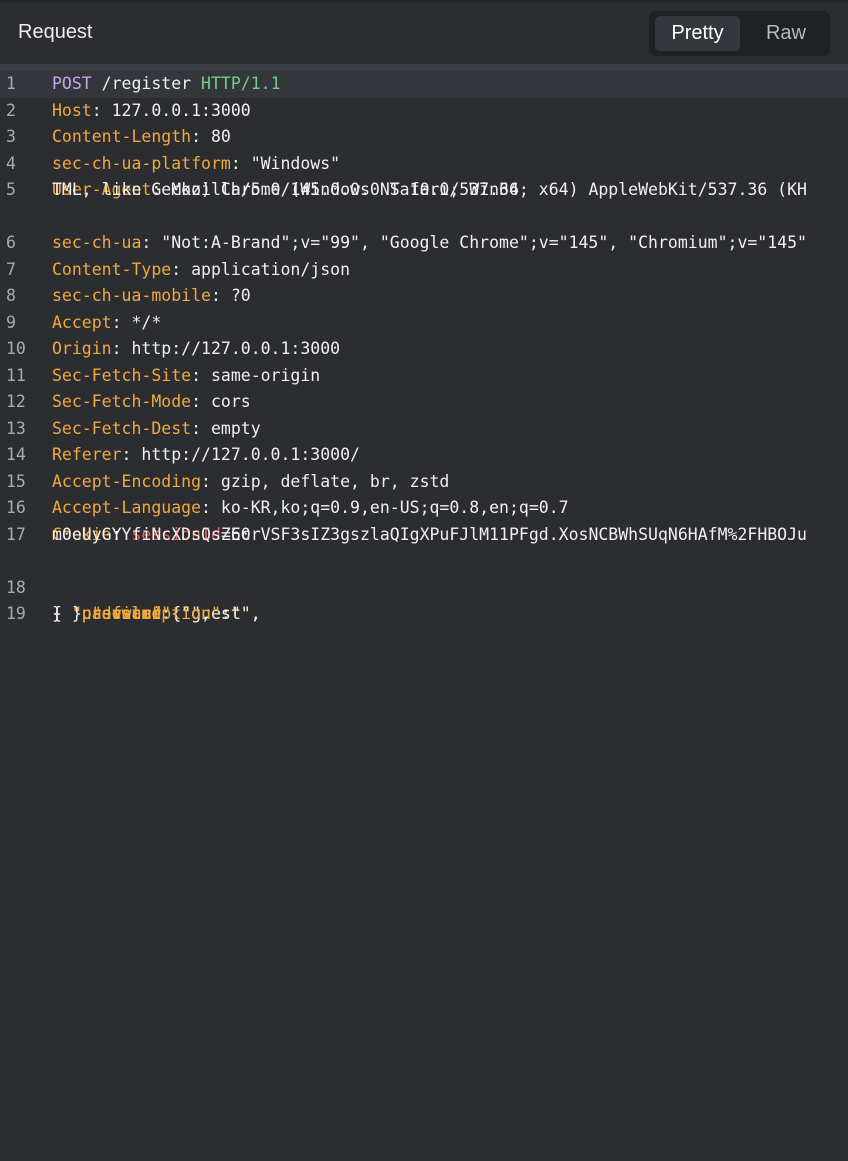  What do you see at coordinates (11, 295) in the screenshot?
I see `line-number: 8` at bounding box center [11, 295].